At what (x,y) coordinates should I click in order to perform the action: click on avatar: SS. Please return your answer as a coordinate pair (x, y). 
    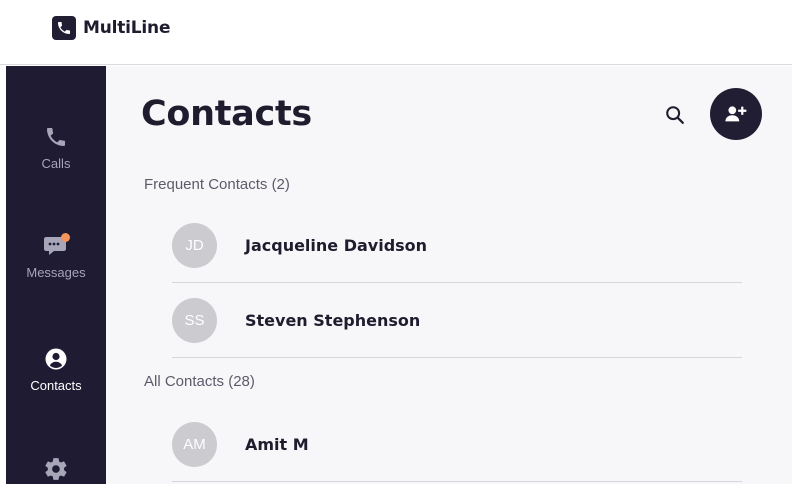
    Looking at the image, I should click on (194, 320).